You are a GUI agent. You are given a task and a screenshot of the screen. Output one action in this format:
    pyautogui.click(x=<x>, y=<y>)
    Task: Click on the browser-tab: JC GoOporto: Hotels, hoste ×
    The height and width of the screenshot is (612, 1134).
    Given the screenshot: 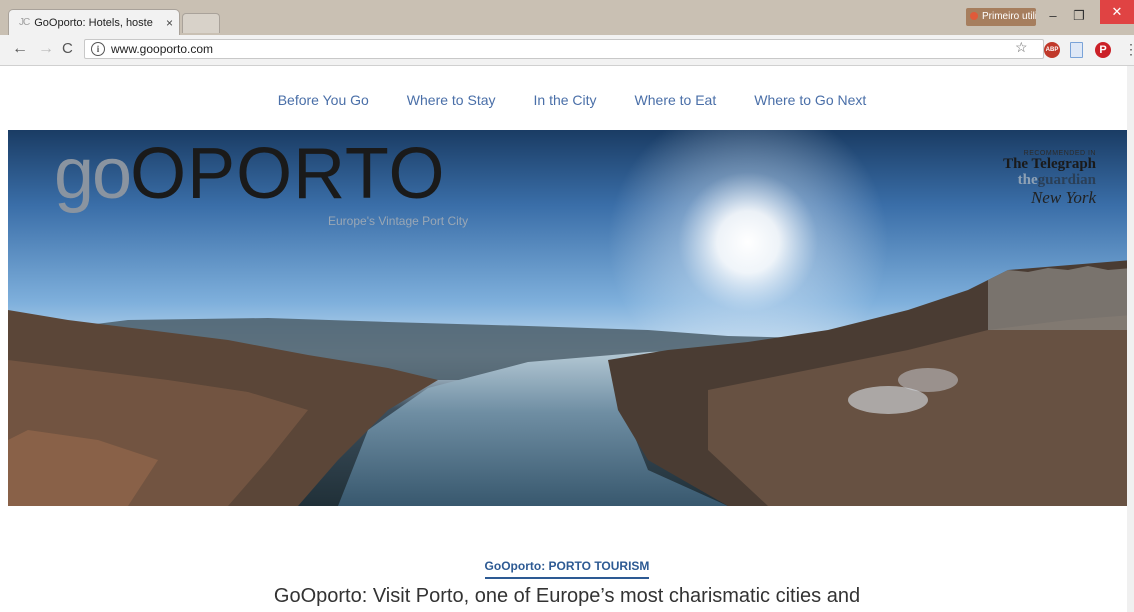 What is the action you would take?
    pyautogui.click(x=94, y=22)
    